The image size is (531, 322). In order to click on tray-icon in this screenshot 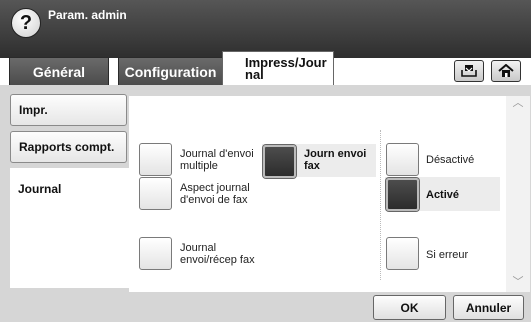, I will do `click(469, 71)`.